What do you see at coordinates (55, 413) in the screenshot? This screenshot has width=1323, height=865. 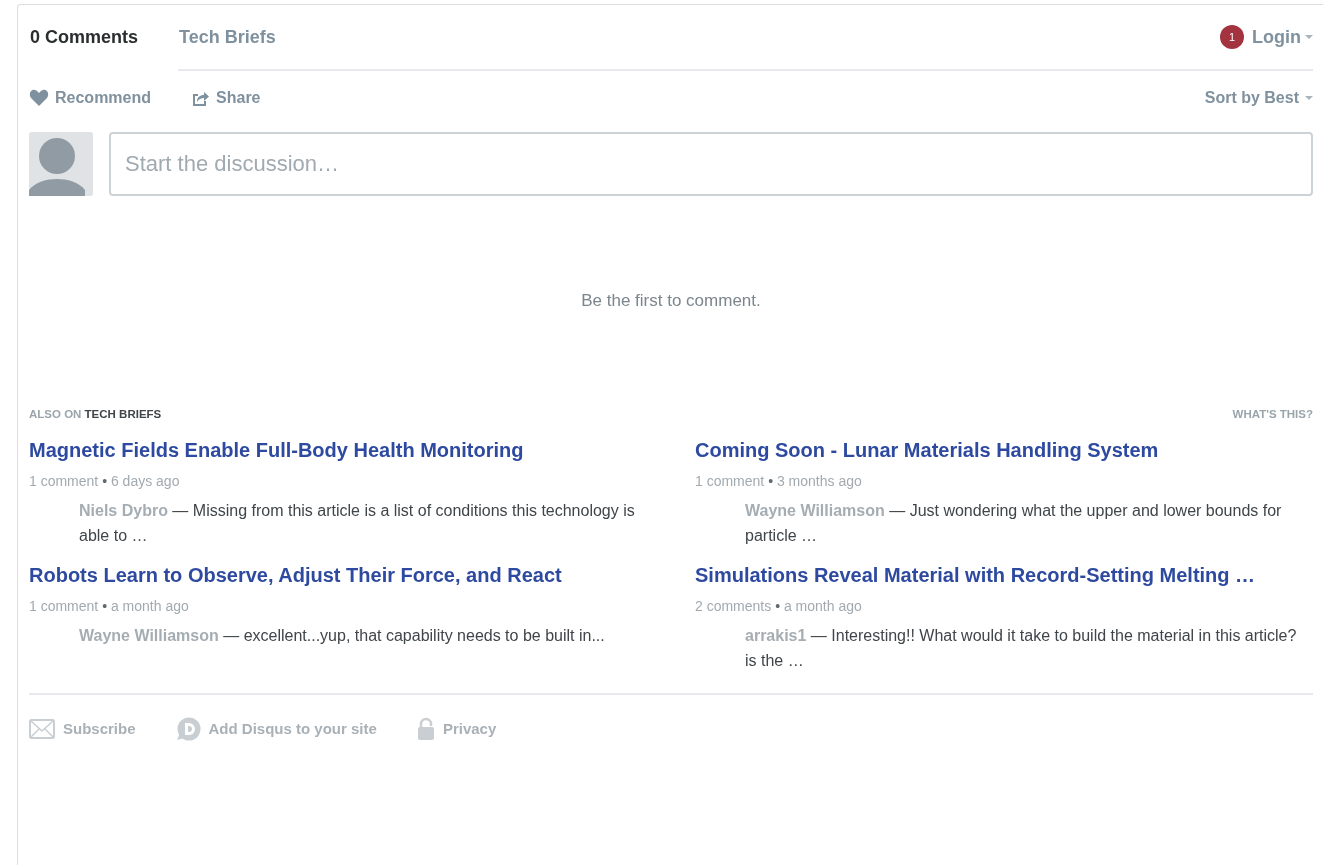 I see `also-on-label: ALSO ON` at bounding box center [55, 413].